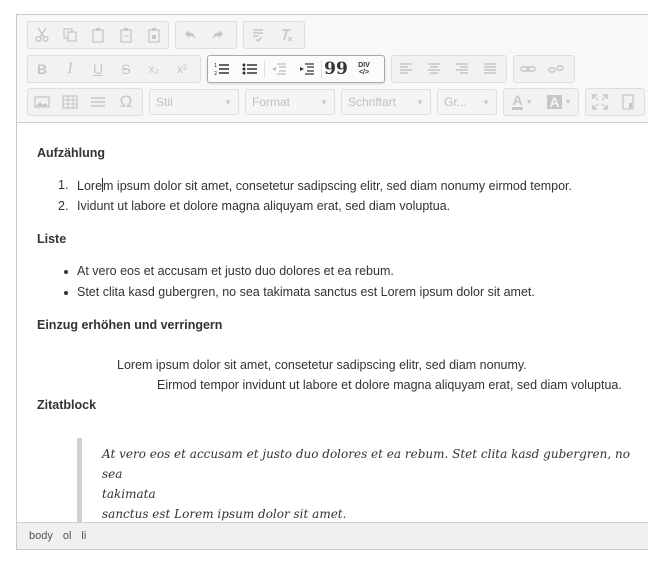 The image size is (648, 566). What do you see at coordinates (279, 69) in the screenshot?
I see `outdent-icon` at bounding box center [279, 69].